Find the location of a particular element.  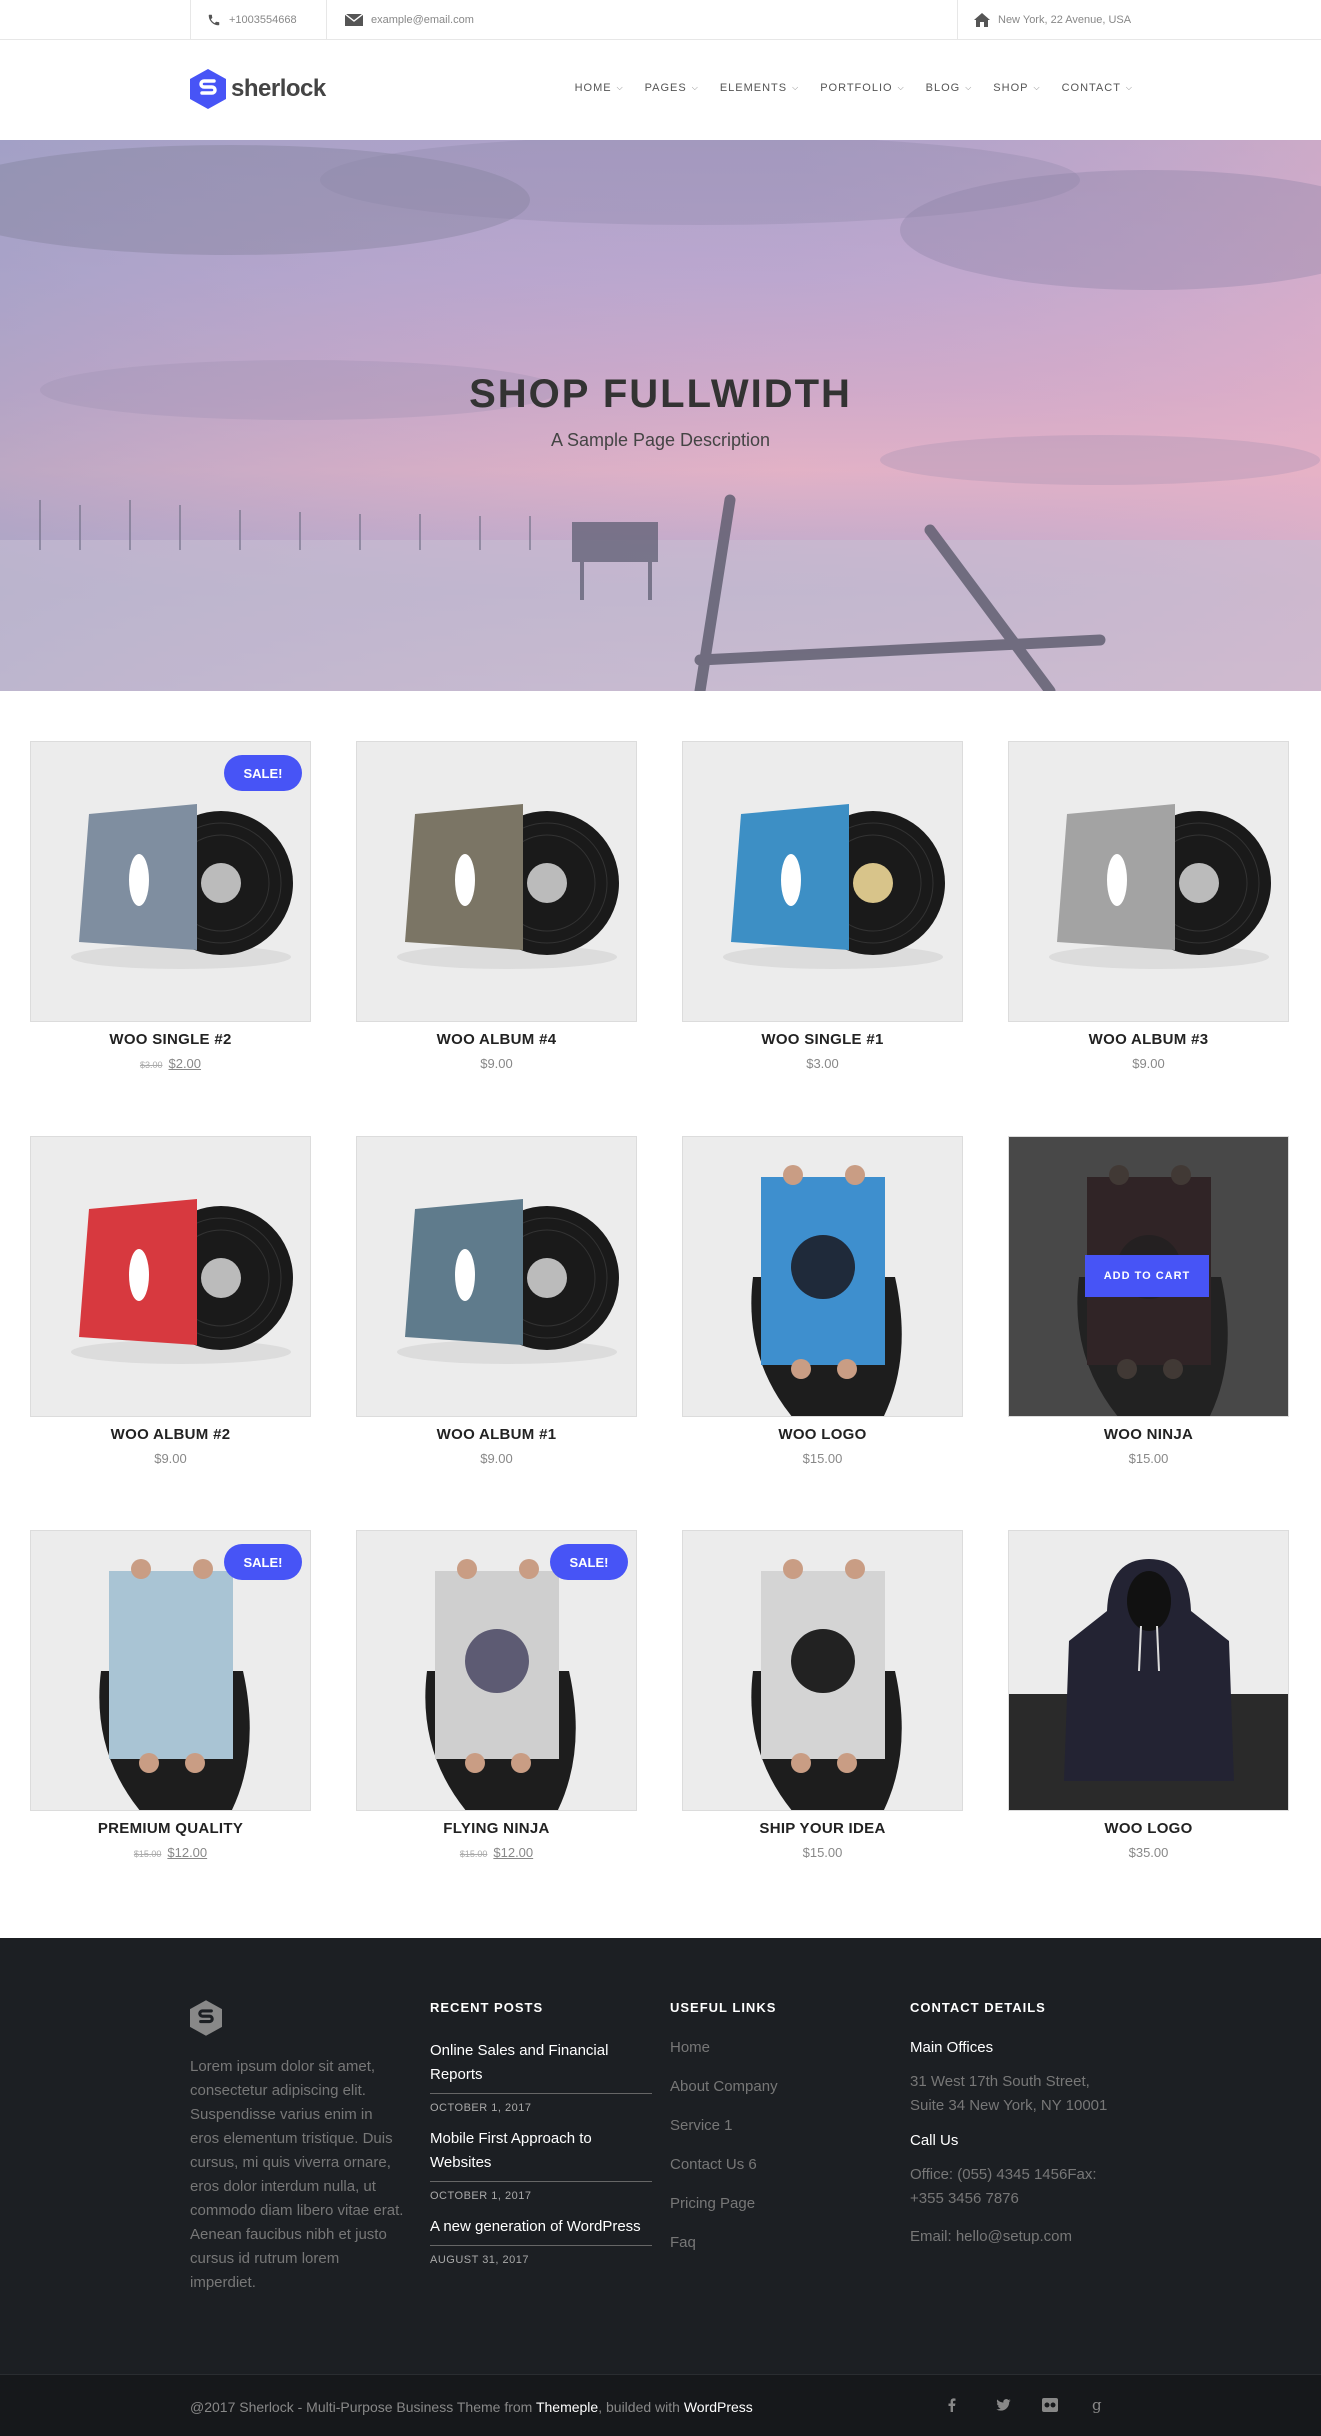

product-old-price: $3.00 is located at coordinates (151, 1065).